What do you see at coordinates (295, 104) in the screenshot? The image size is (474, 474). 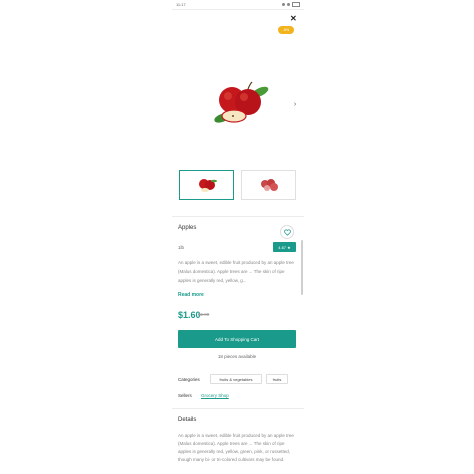 I see `chevron-right-icon: ›` at bounding box center [295, 104].